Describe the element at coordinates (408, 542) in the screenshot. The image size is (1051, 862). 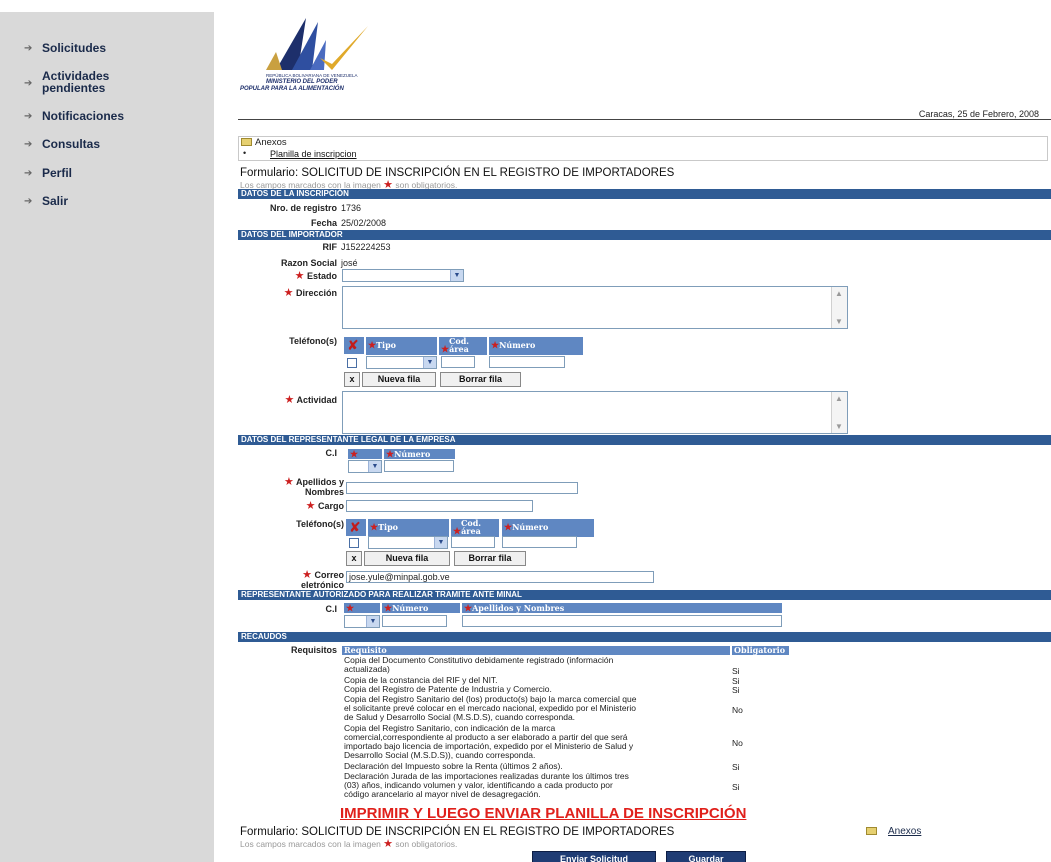
I see `rep-tel-tipo-select: ▼` at that location.